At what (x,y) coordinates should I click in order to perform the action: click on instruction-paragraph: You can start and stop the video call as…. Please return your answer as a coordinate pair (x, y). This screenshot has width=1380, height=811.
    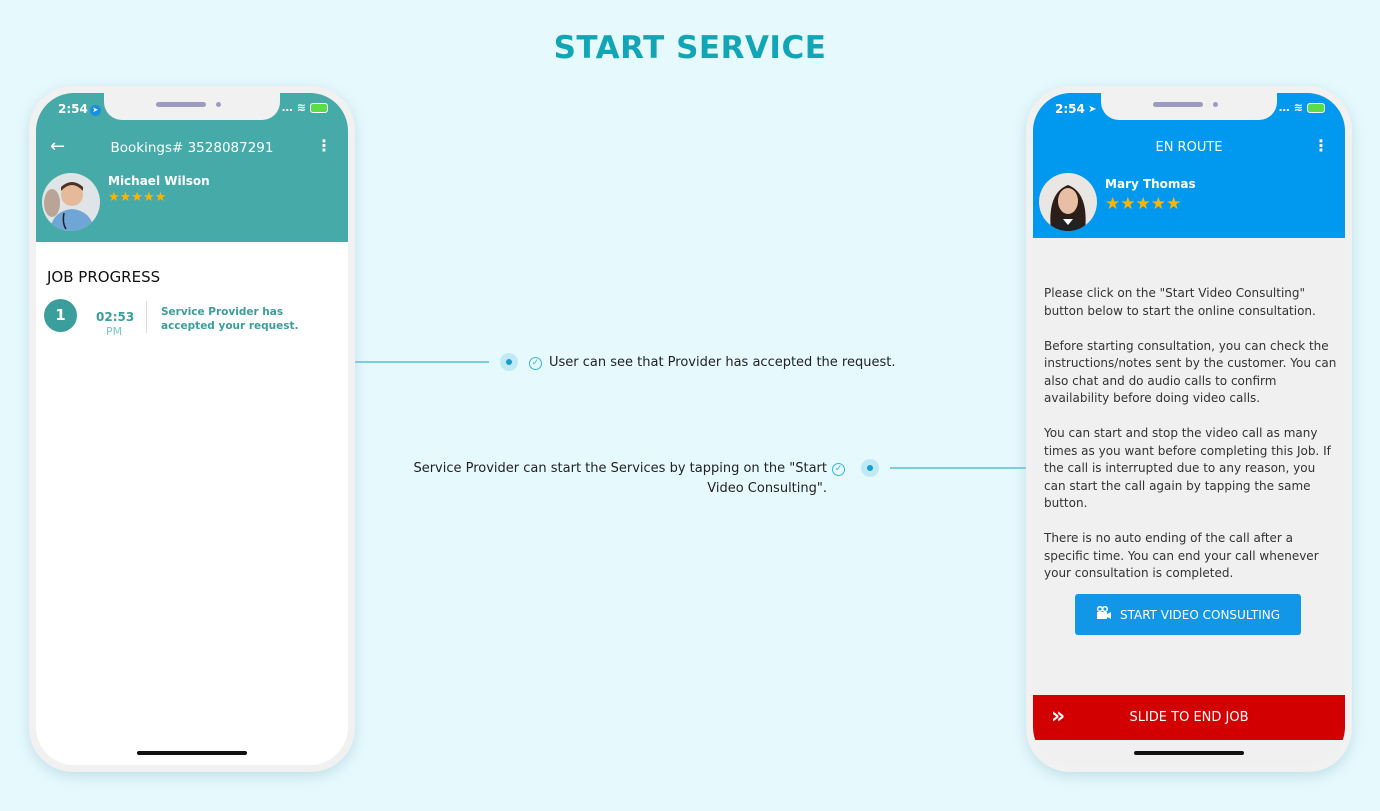
    Looking at the image, I should click on (1187, 468).